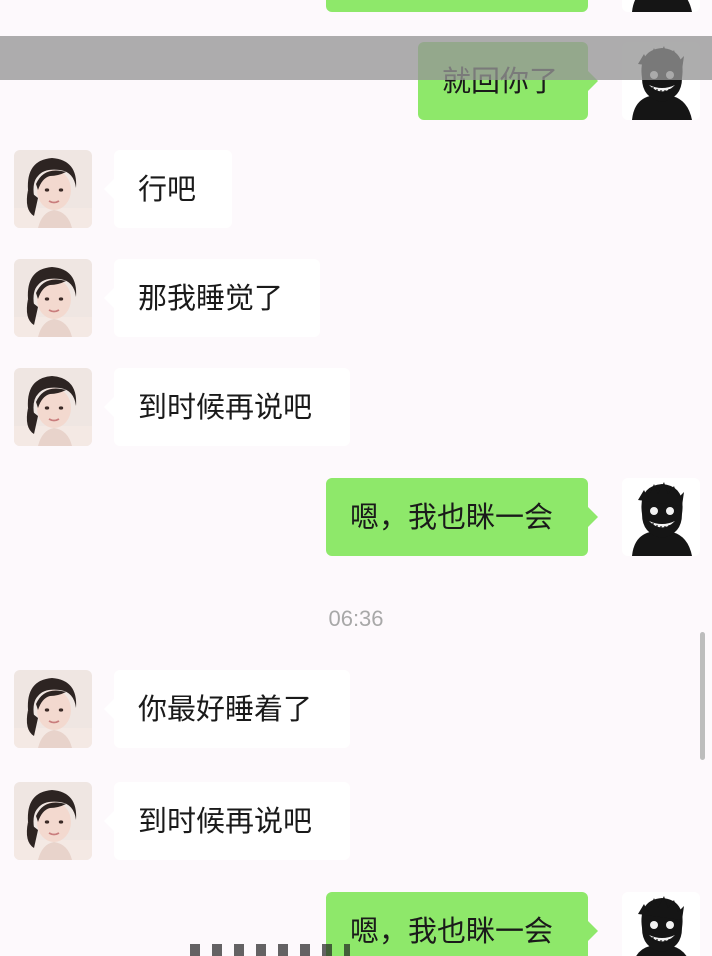  I want to click on message-bubble-incoming: 那我睡觉了, so click(212, 298).